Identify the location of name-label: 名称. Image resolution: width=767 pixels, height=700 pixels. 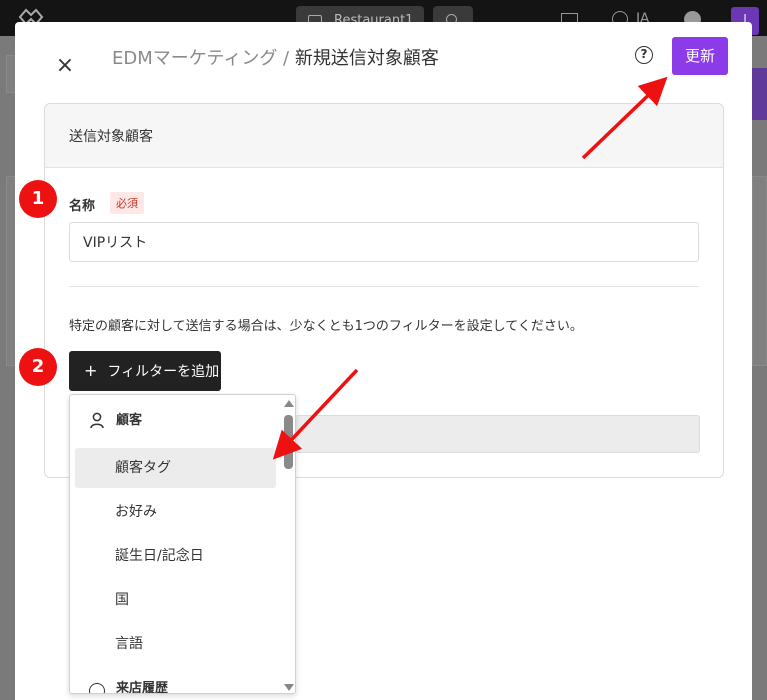
(82, 206).